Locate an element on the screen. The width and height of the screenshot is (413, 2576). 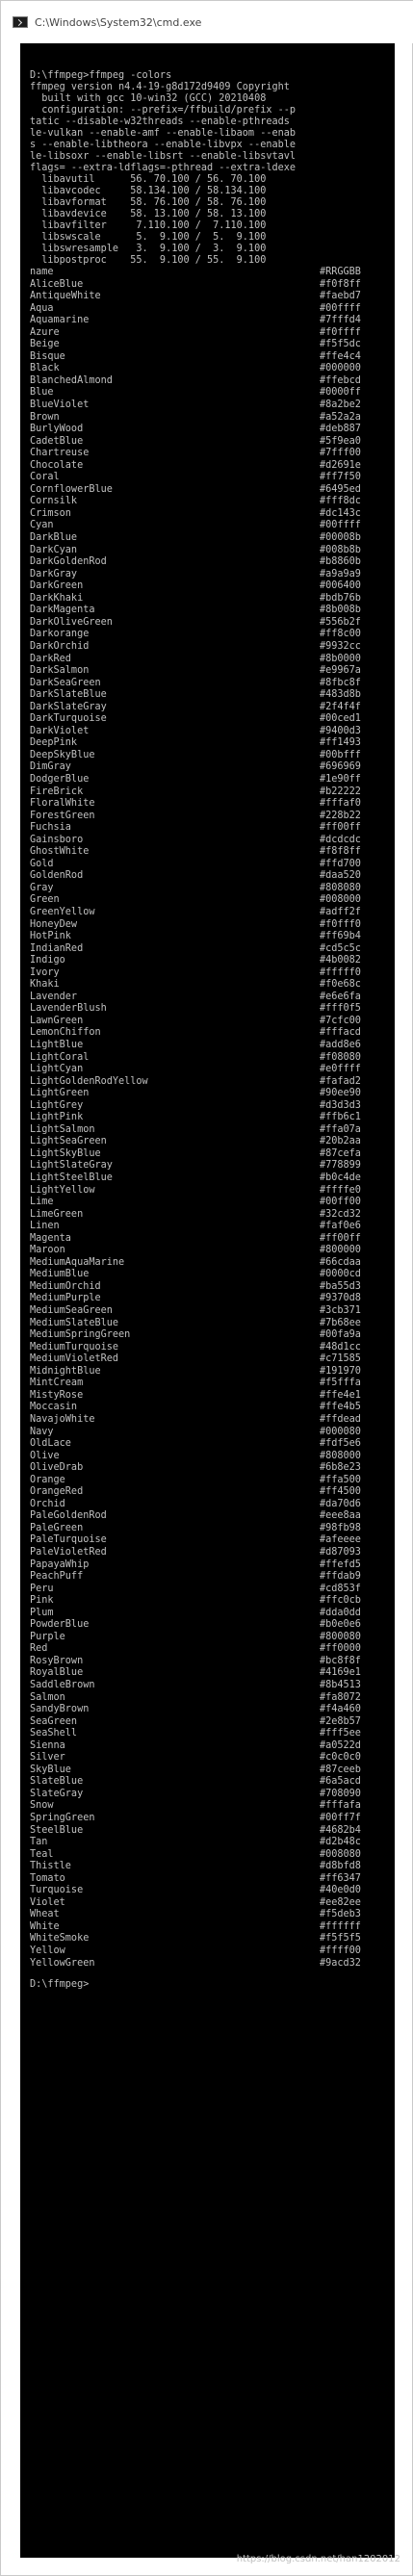
color-name: PaleGreen is located at coordinates (57, 1528).